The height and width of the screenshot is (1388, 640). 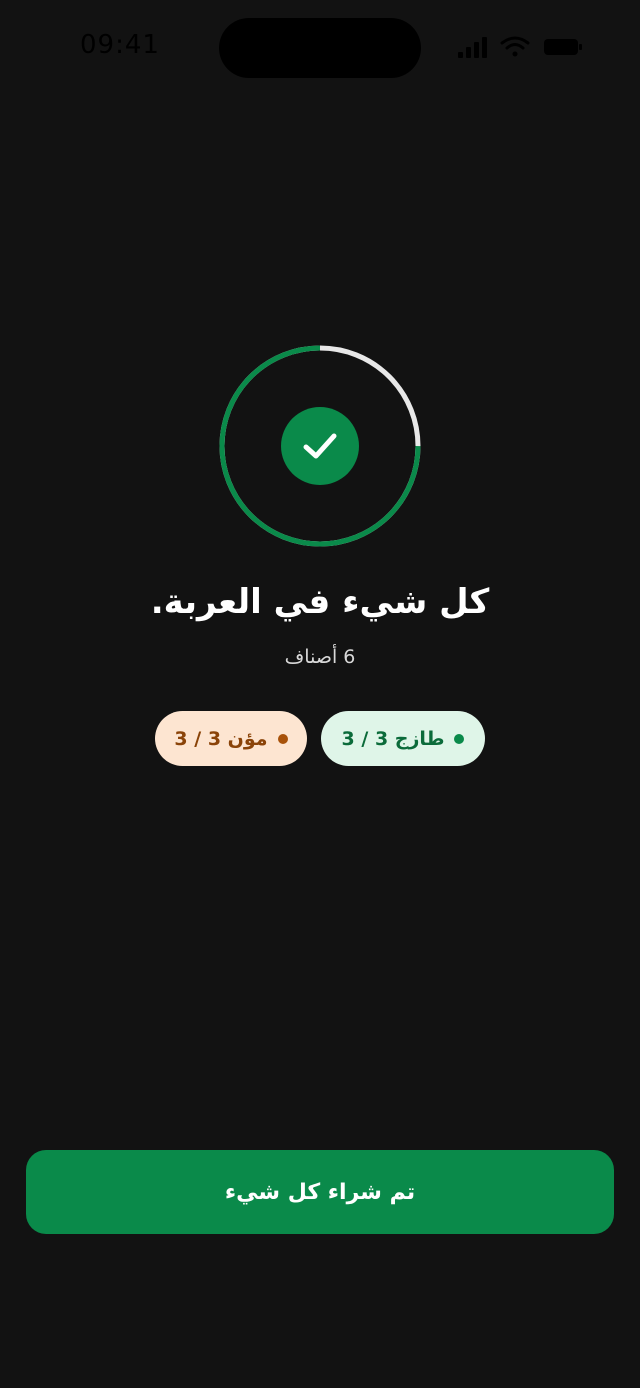 What do you see at coordinates (320, 657) in the screenshot?
I see `item-count: 6 أصناف` at bounding box center [320, 657].